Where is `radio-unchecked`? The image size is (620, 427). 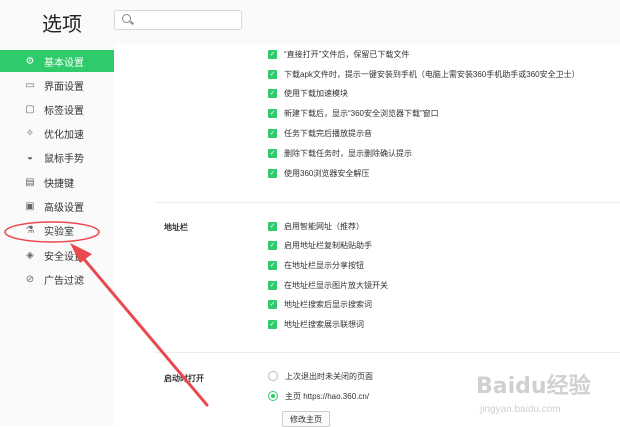
radio-unchecked is located at coordinates (273, 376).